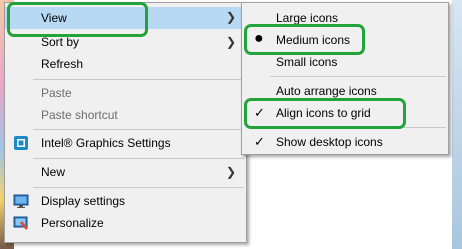  Describe the element at coordinates (457, 124) in the screenshot. I see `window-edge` at that location.